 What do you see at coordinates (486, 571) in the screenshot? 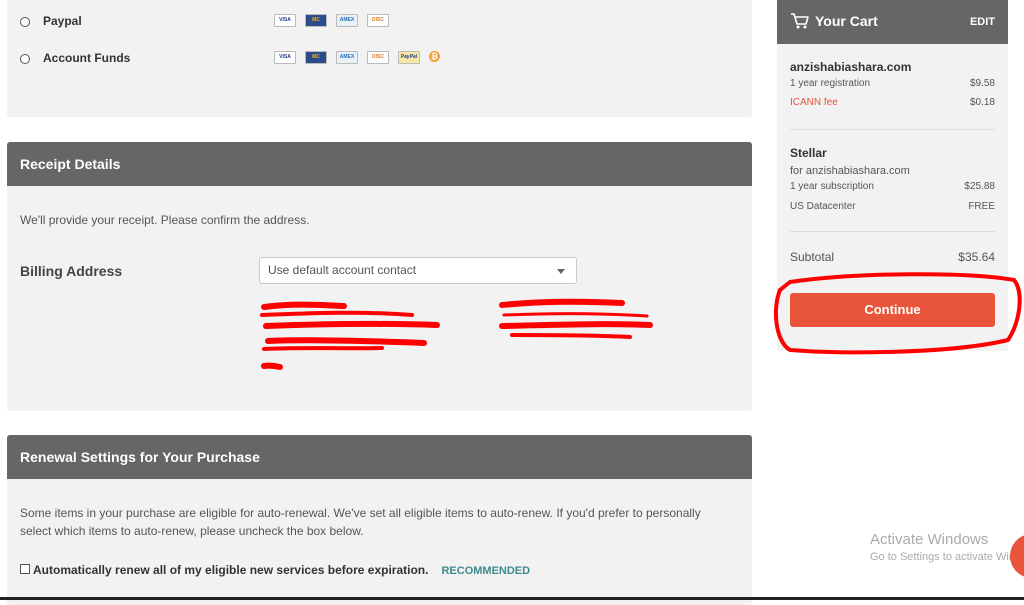
I see `recommended-badge: RECOMMENDED` at bounding box center [486, 571].